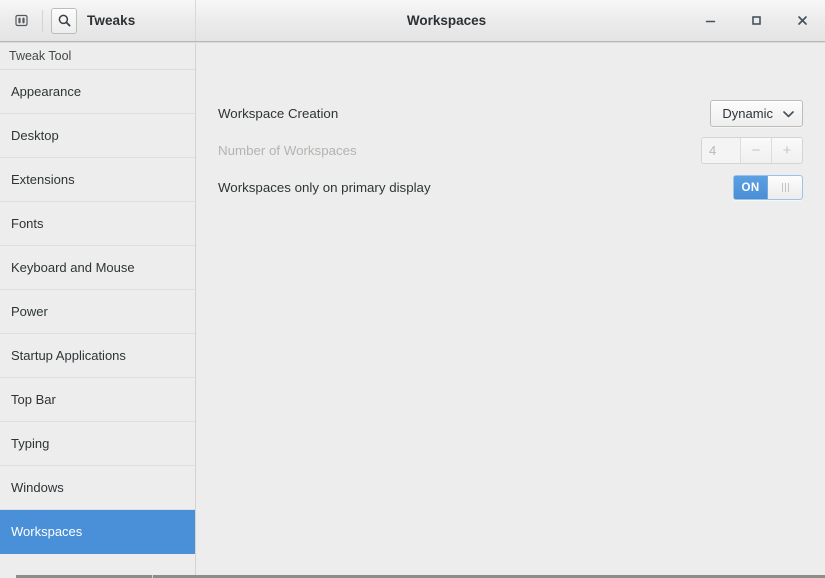 The height and width of the screenshot is (578, 825). I want to click on close-button, so click(802, 21).